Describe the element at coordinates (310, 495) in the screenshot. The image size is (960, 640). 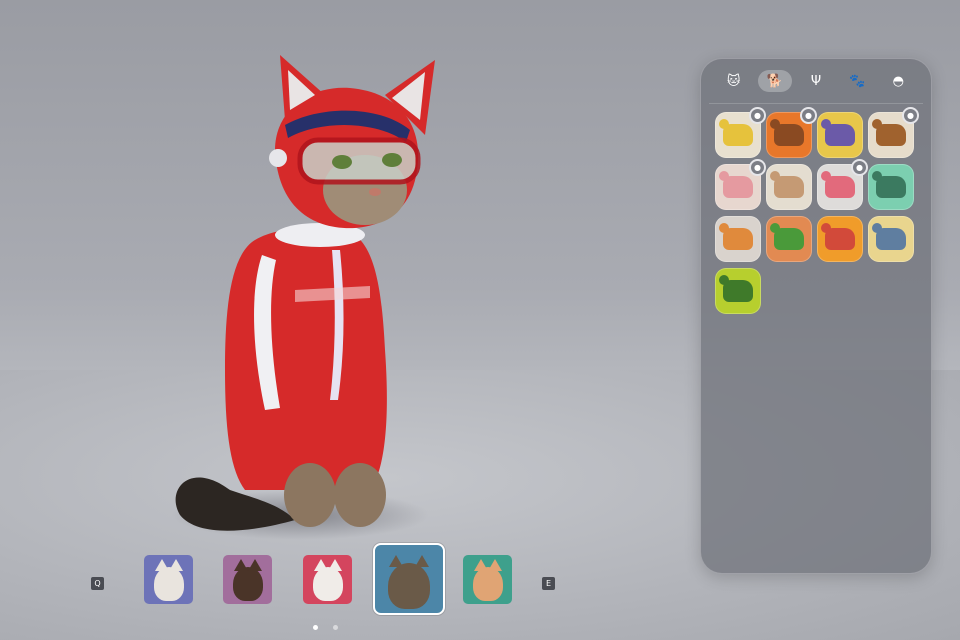
I see `cat-paw-left` at that location.